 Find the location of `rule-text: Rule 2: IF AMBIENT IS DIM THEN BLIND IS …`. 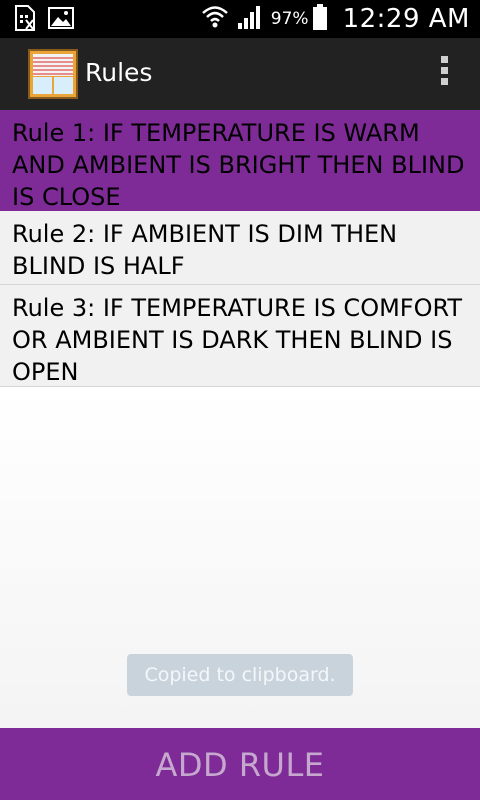

rule-text: Rule 2: IF AMBIENT IS DIM THEN BLIND IS … is located at coordinates (205, 250).